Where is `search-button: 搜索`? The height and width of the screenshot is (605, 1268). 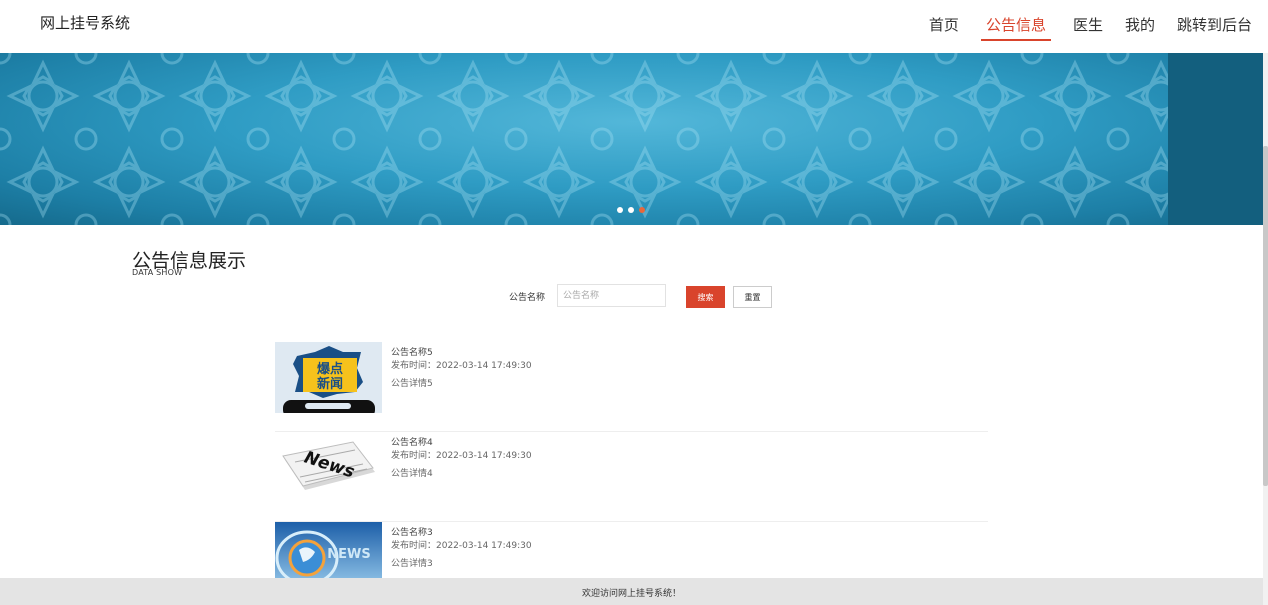 search-button: 搜索 is located at coordinates (705, 297).